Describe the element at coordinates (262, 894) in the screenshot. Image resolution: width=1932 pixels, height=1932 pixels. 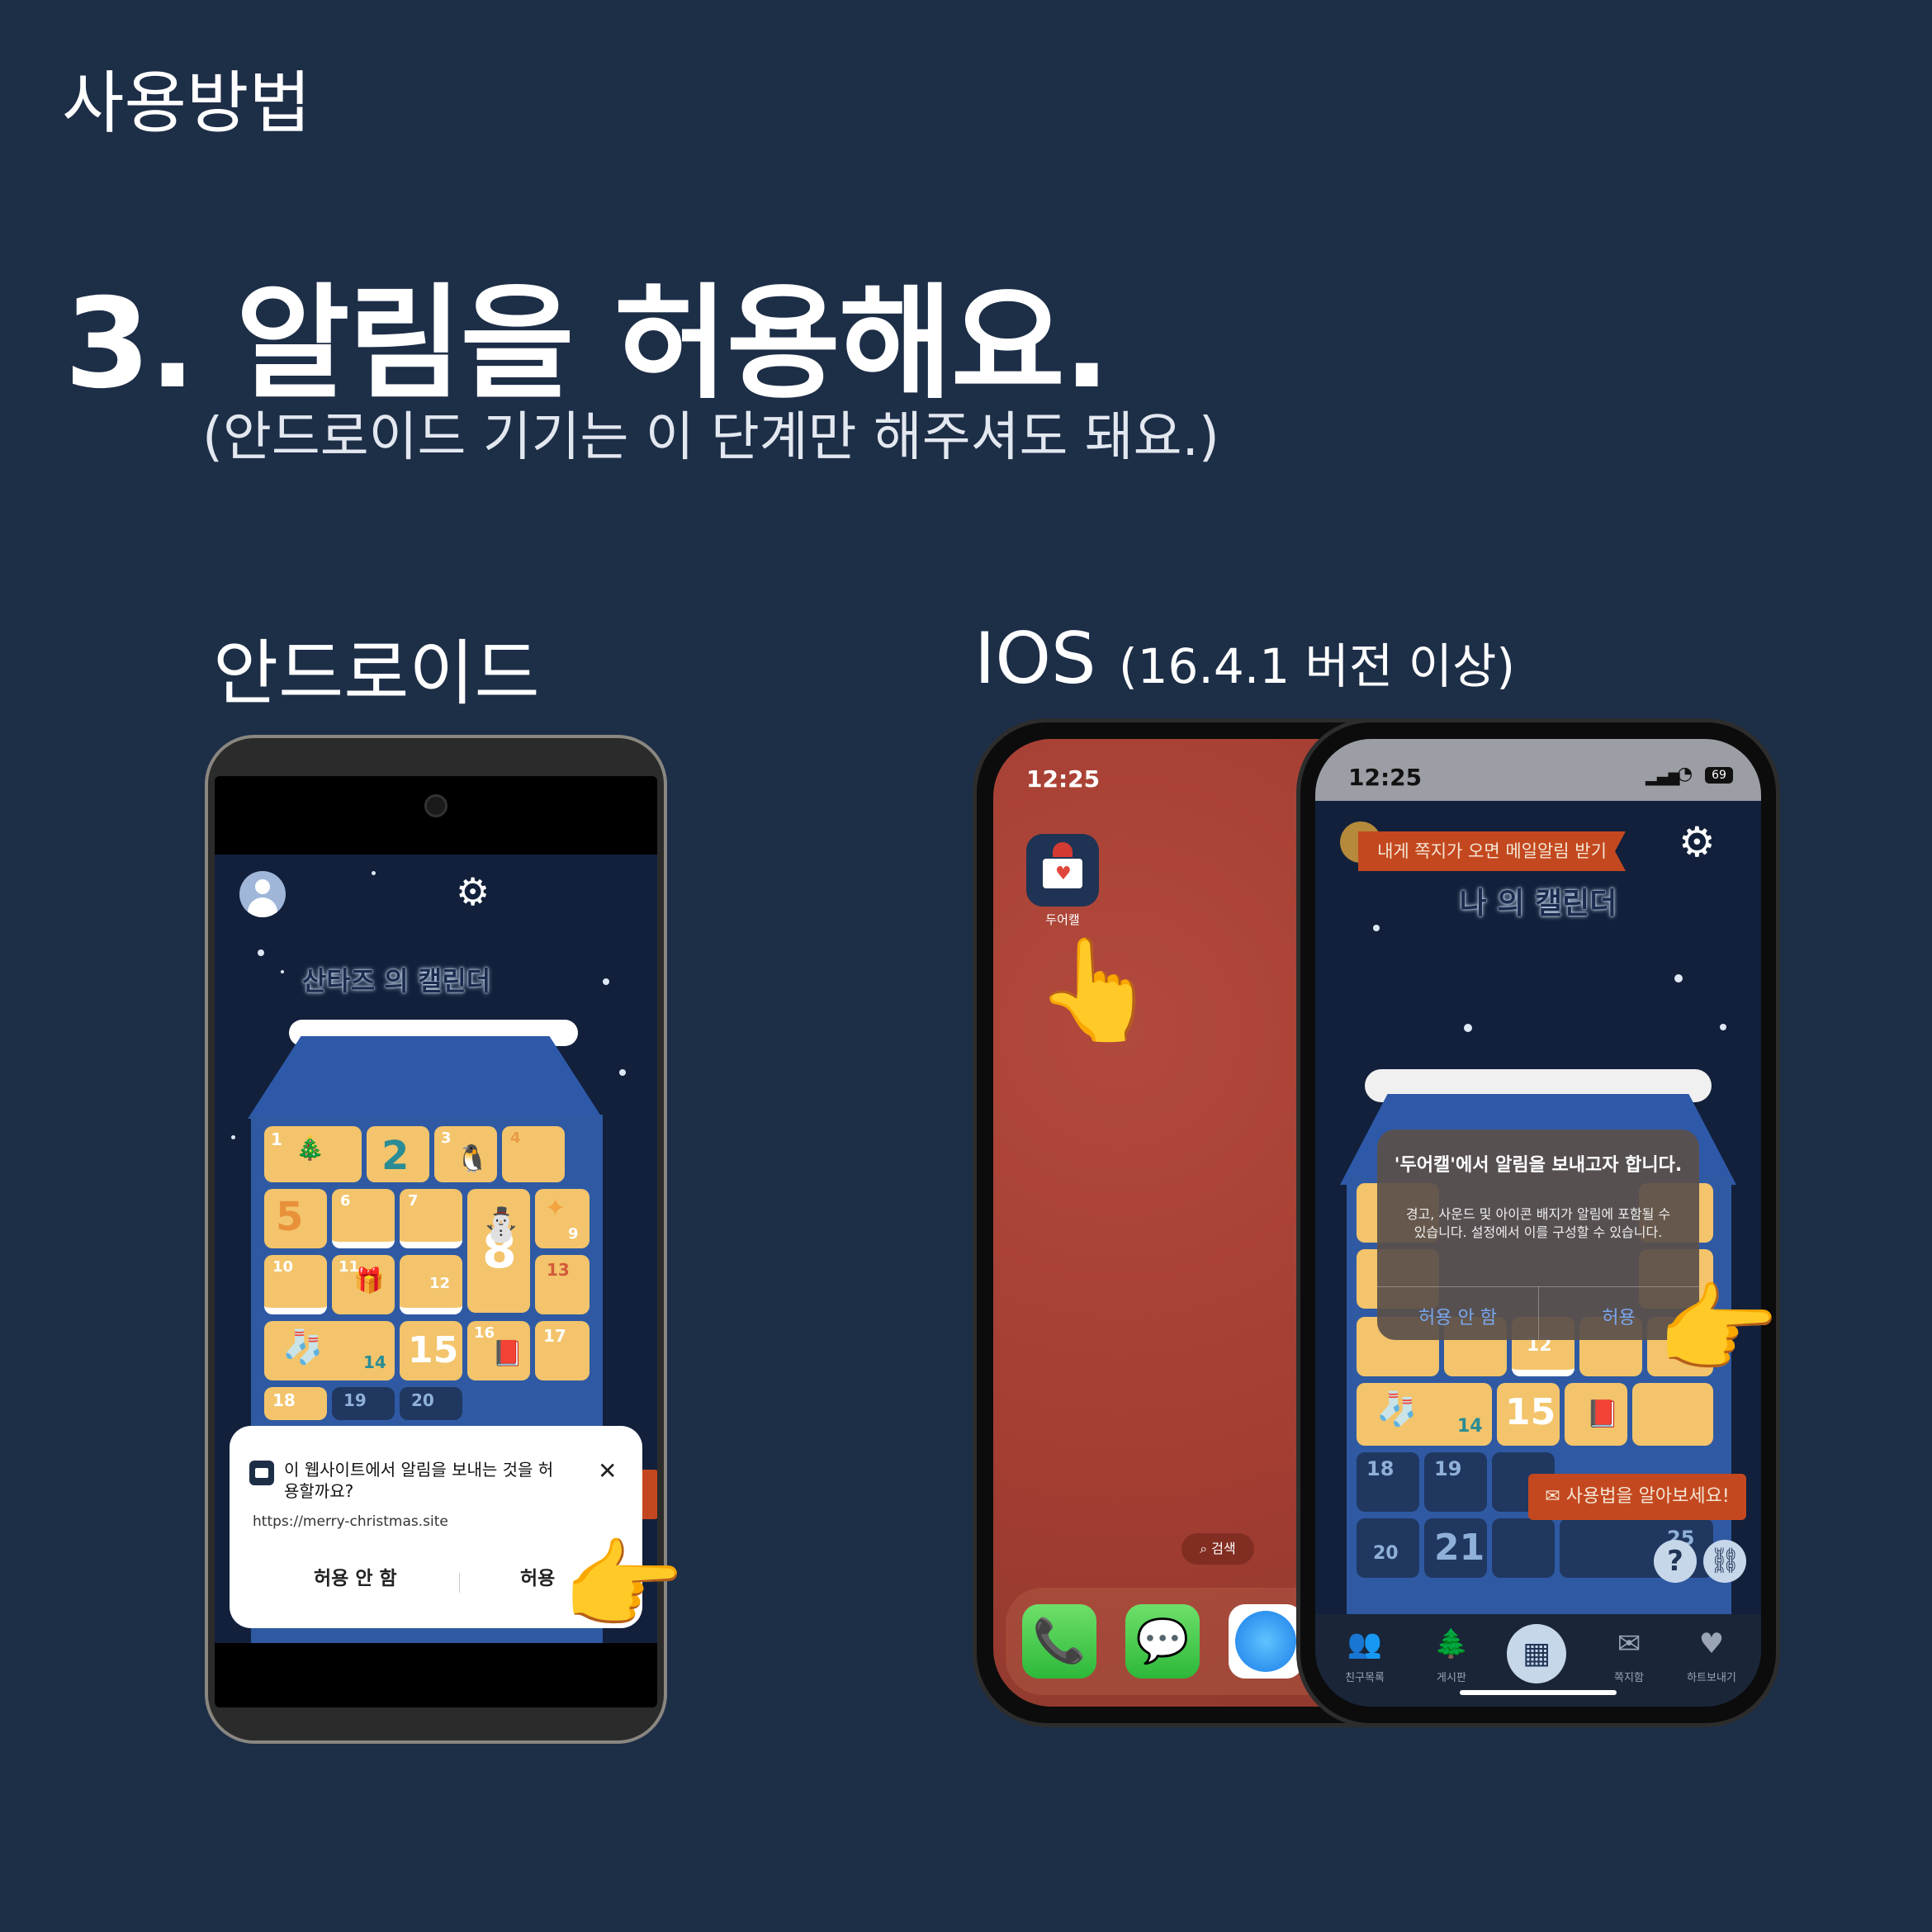
I see `avatar` at that location.